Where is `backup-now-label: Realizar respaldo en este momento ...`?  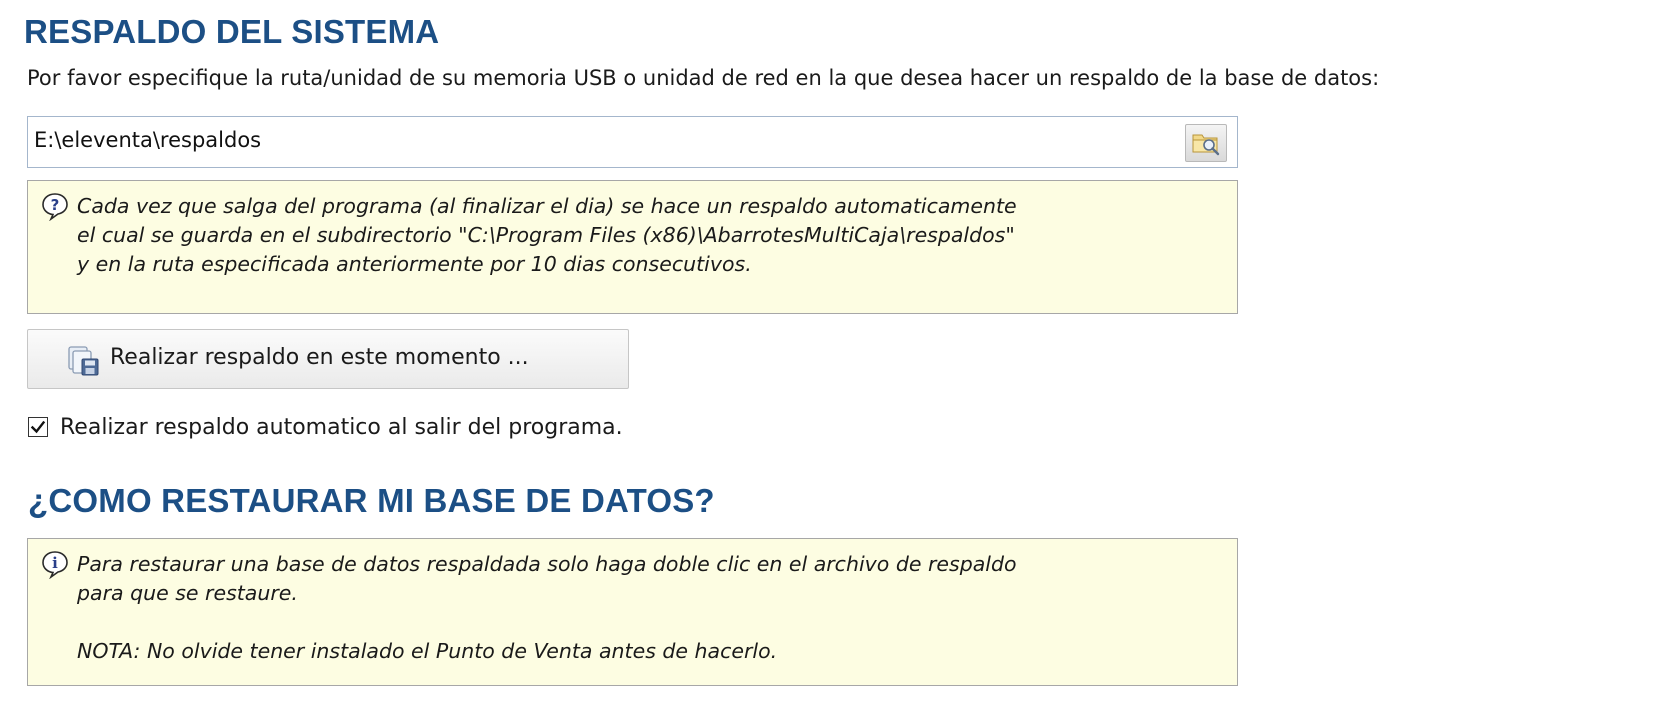
backup-now-label: Realizar respaldo en este momento ... is located at coordinates (319, 357).